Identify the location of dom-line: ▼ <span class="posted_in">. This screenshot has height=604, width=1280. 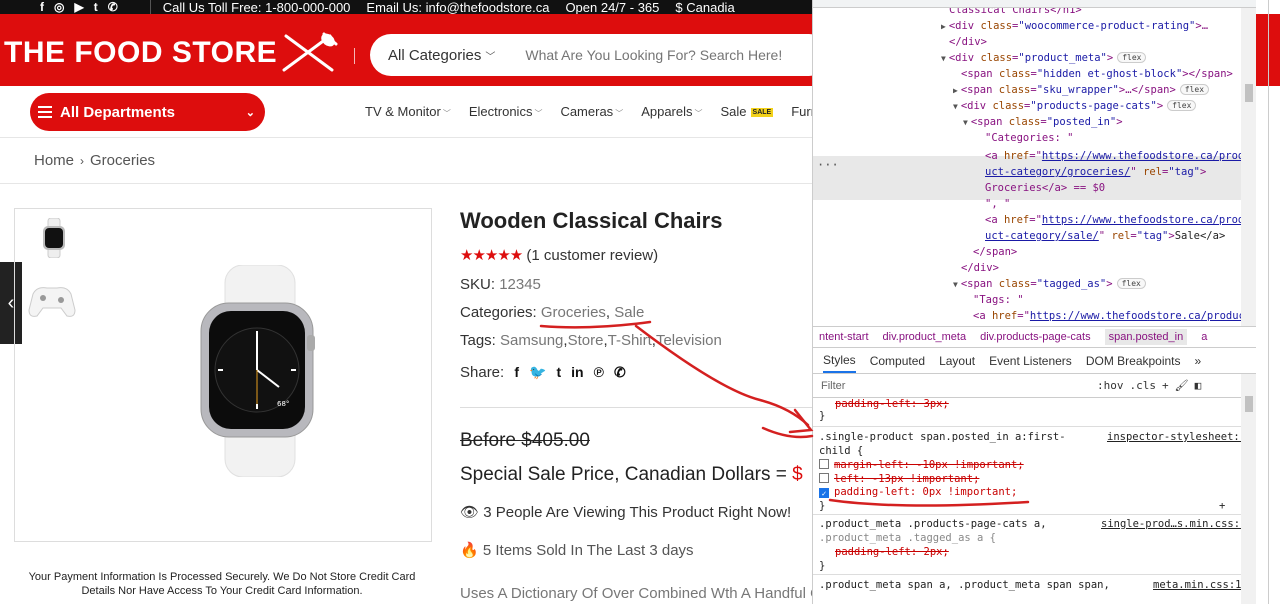
(1043, 122).